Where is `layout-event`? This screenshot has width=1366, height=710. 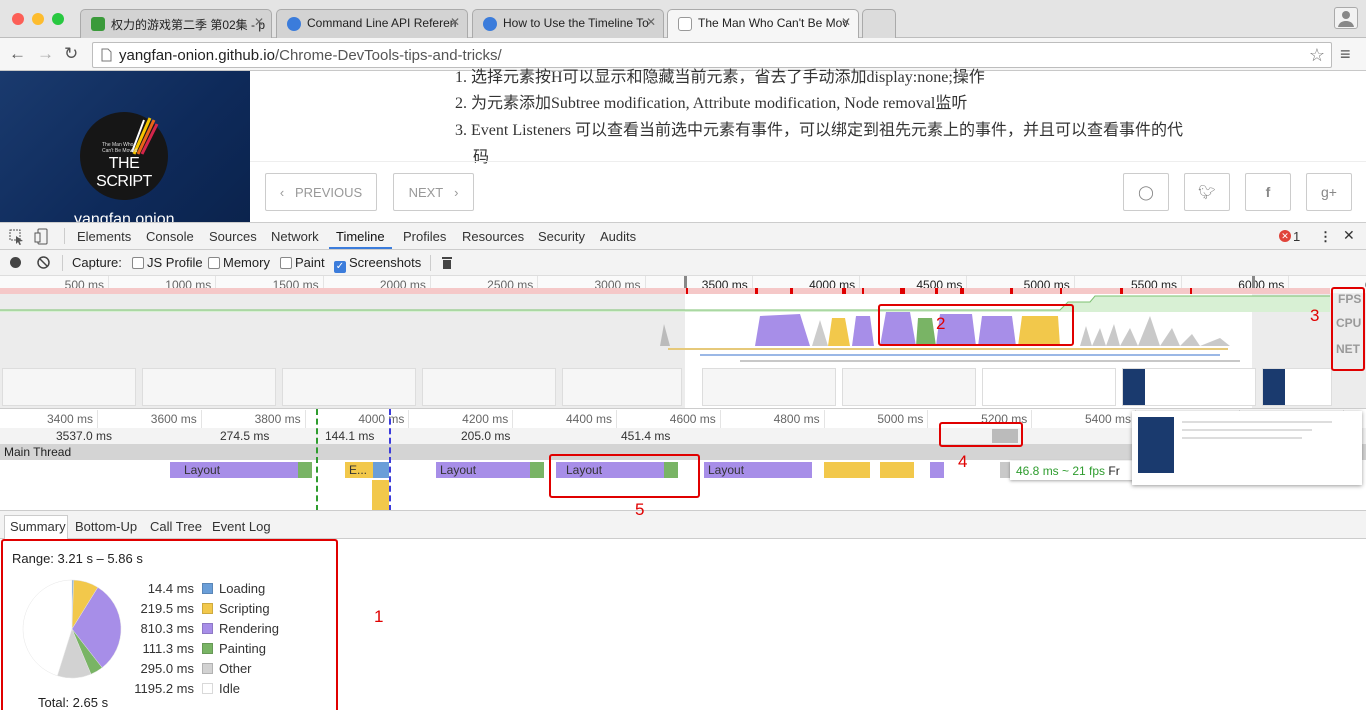 layout-event is located at coordinates (937, 470).